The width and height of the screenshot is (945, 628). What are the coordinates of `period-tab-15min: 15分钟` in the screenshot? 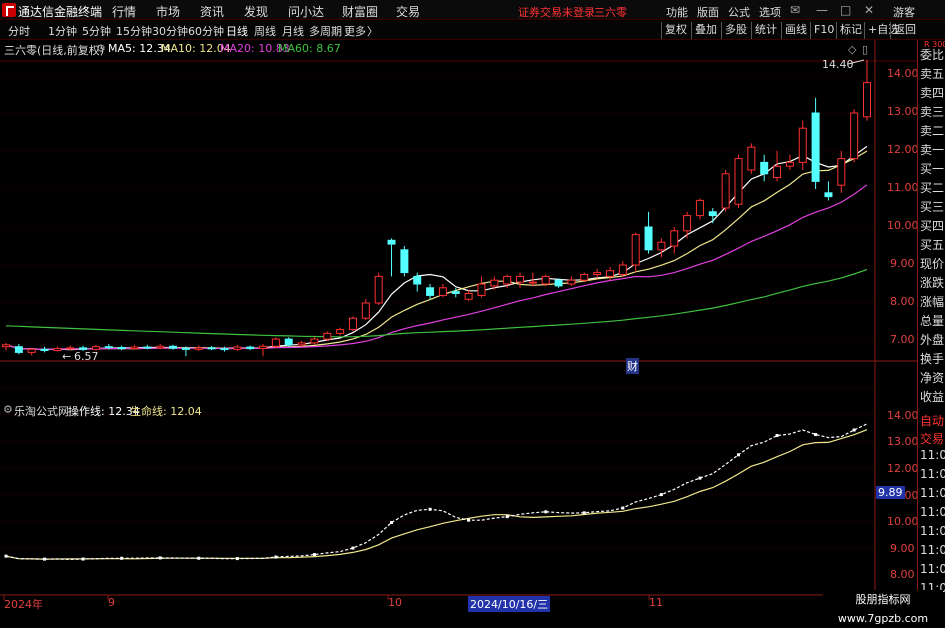 It's located at (134, 31).